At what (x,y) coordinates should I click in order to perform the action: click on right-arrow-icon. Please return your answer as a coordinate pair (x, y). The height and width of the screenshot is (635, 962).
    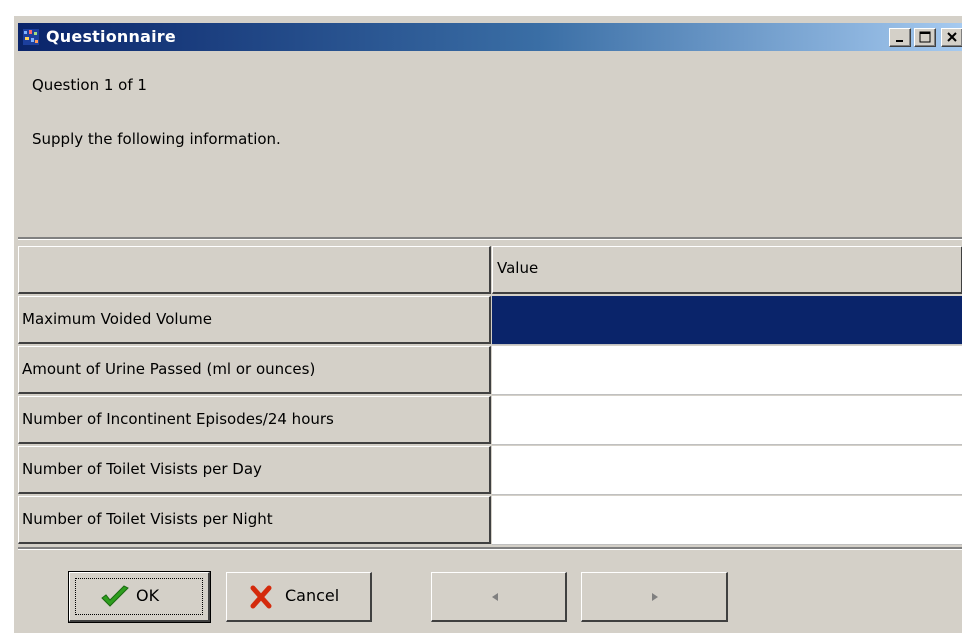
    Looking at the image, I should click on (655, 597).